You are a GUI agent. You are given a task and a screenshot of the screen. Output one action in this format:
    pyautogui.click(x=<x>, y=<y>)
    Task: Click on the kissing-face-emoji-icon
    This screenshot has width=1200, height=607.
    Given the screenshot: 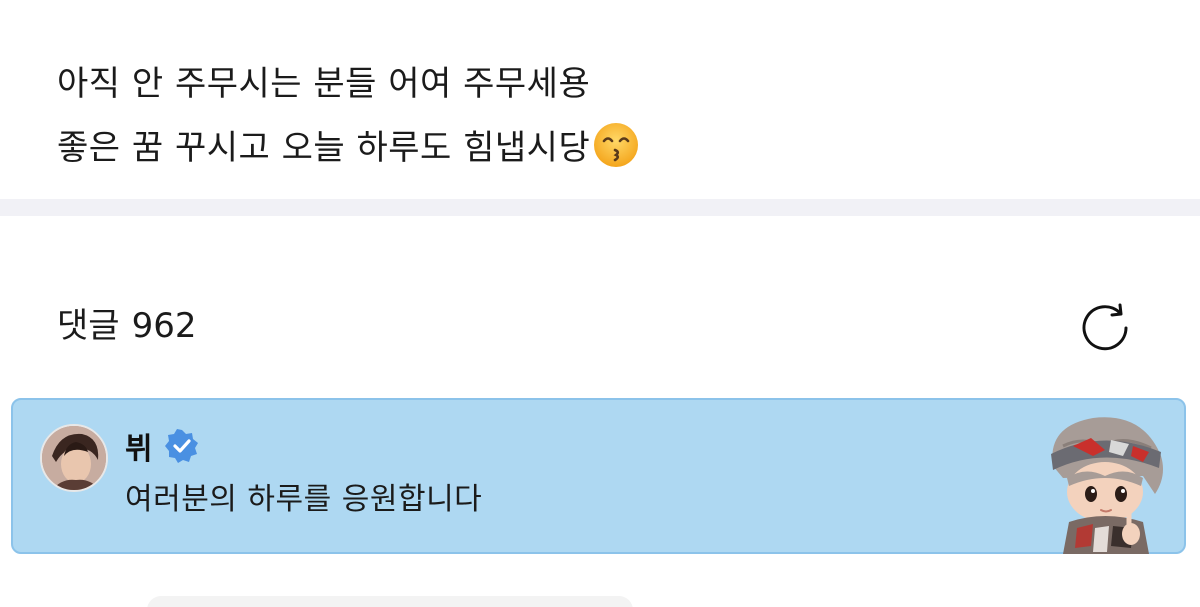 What is the action you would take?
    pyautogui.click(x=616, y=145)
    